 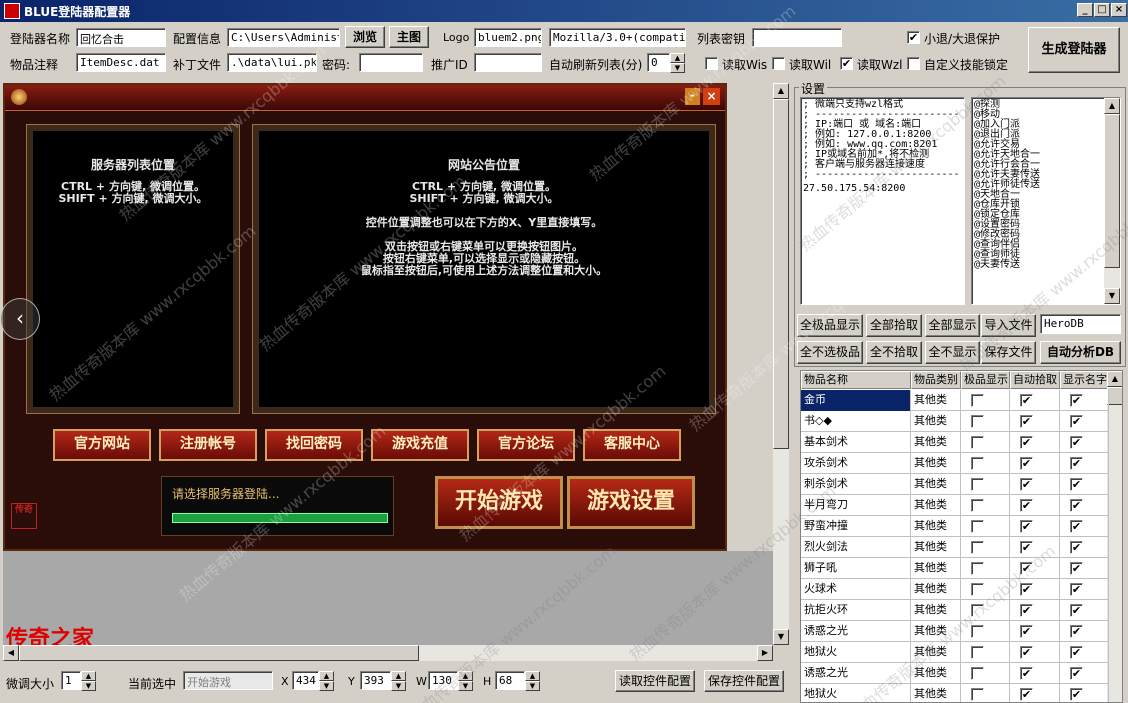 What do you see at coordinates (913, 37) in the screenshot?
I see `quit-protect-checkbox: ✔` at bounding box center [913, 37].